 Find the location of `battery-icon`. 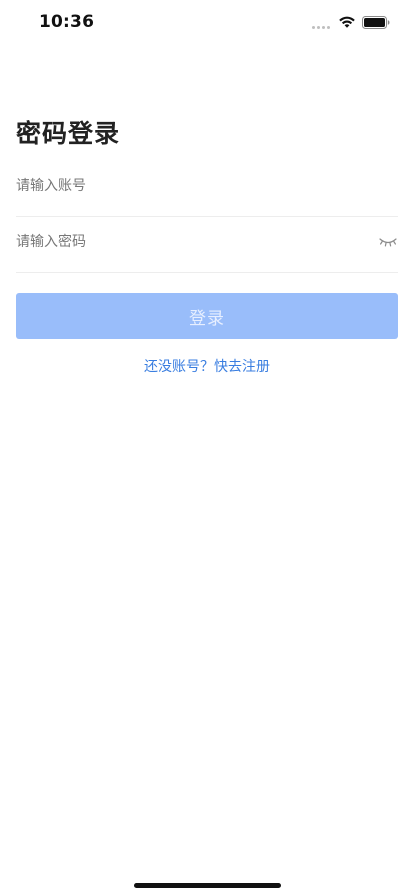

battery-icon is located at coordinates (376, 22).